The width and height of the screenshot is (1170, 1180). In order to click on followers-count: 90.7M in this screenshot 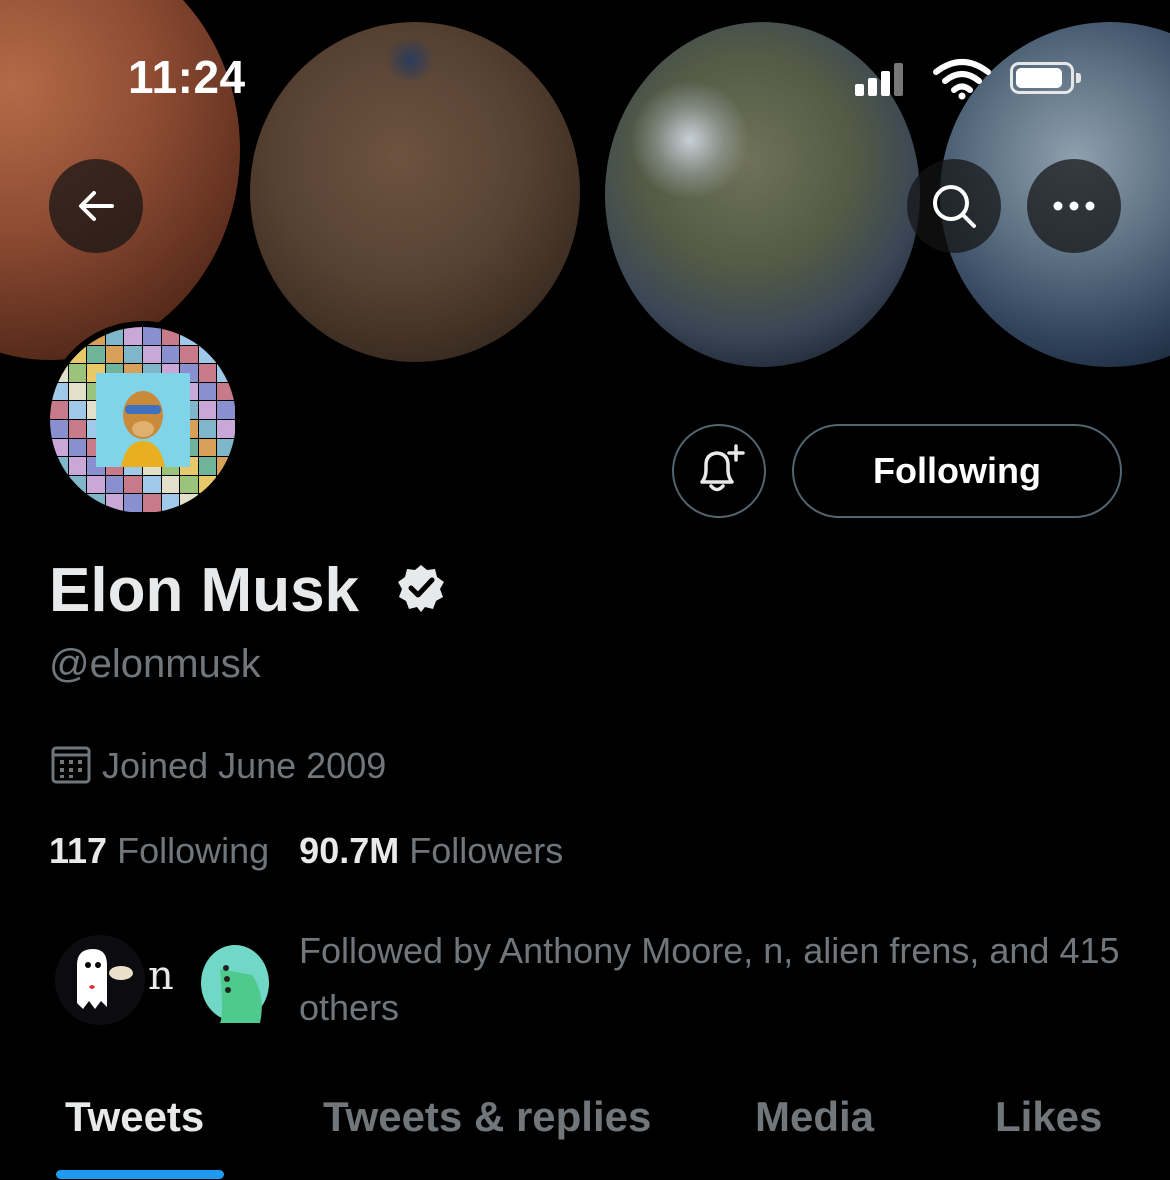, I will do `click(349, 850)`.